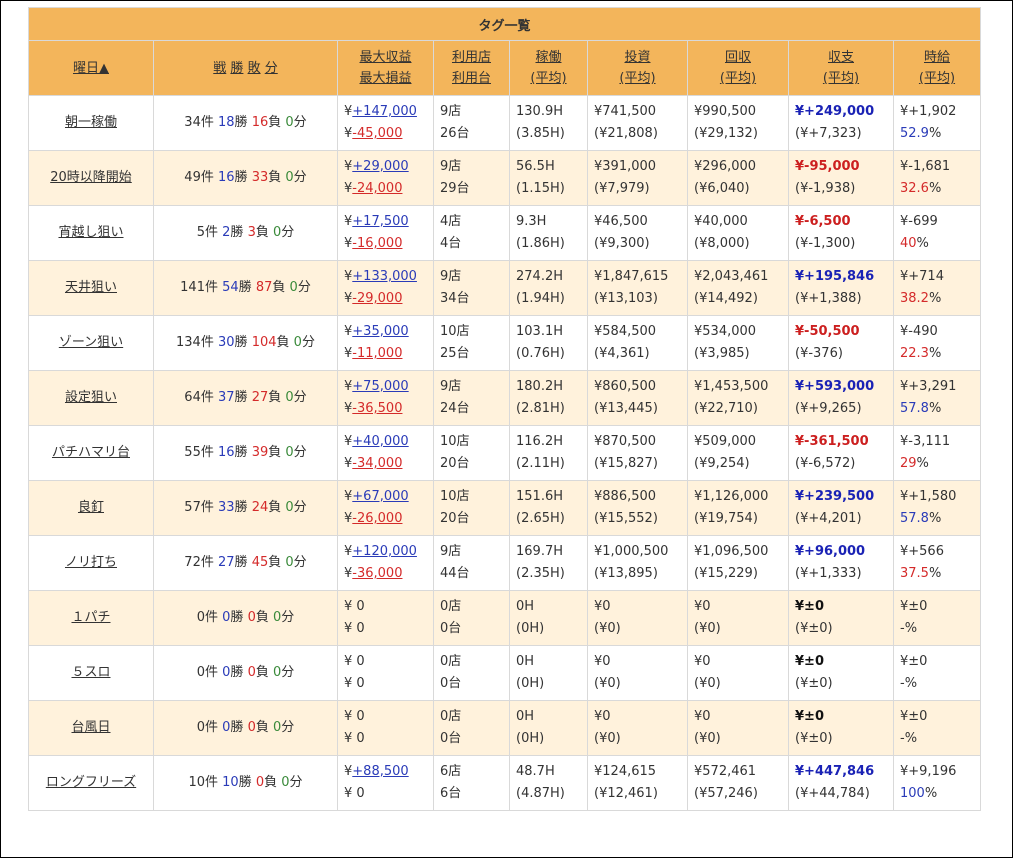 The width and height of the screenshot is (1013, 858). What do you see at coordinates (377, 298) in the screenshot?
I see `max-loss-link: -29,000` at bounding box center [377, 298].